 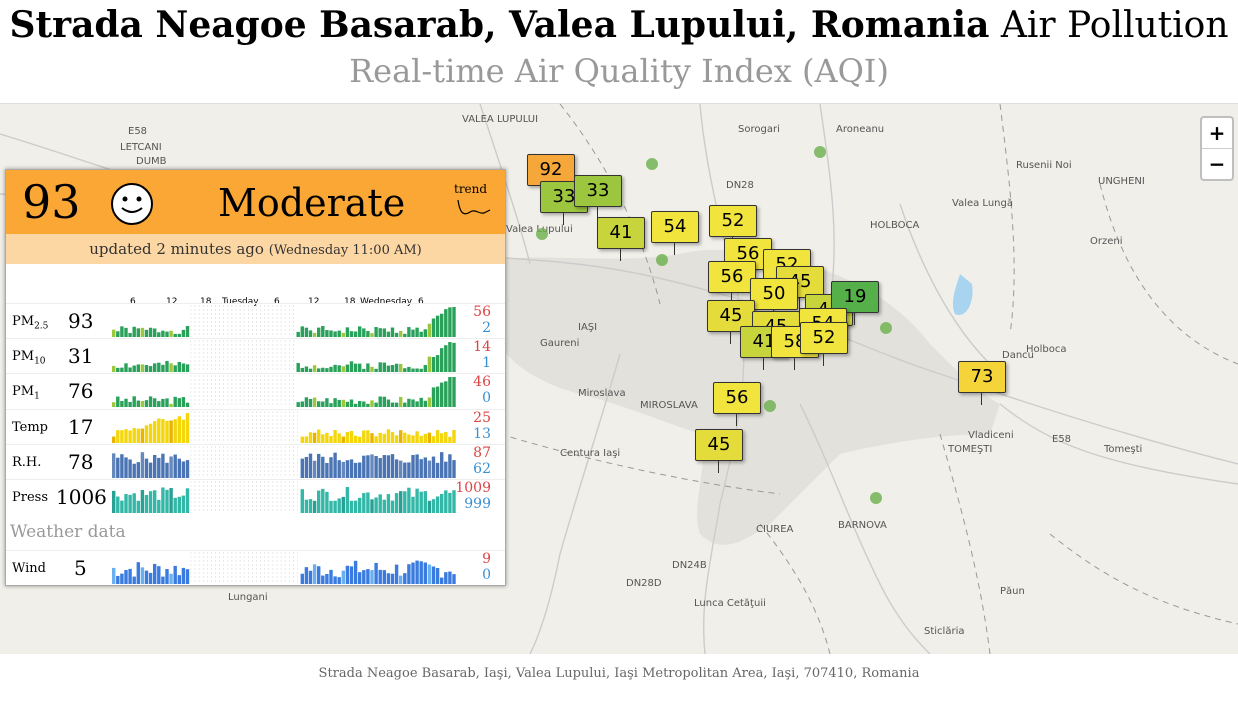 I want to click on map-label-place: UNGHENI, so click(x=1121, y=181).